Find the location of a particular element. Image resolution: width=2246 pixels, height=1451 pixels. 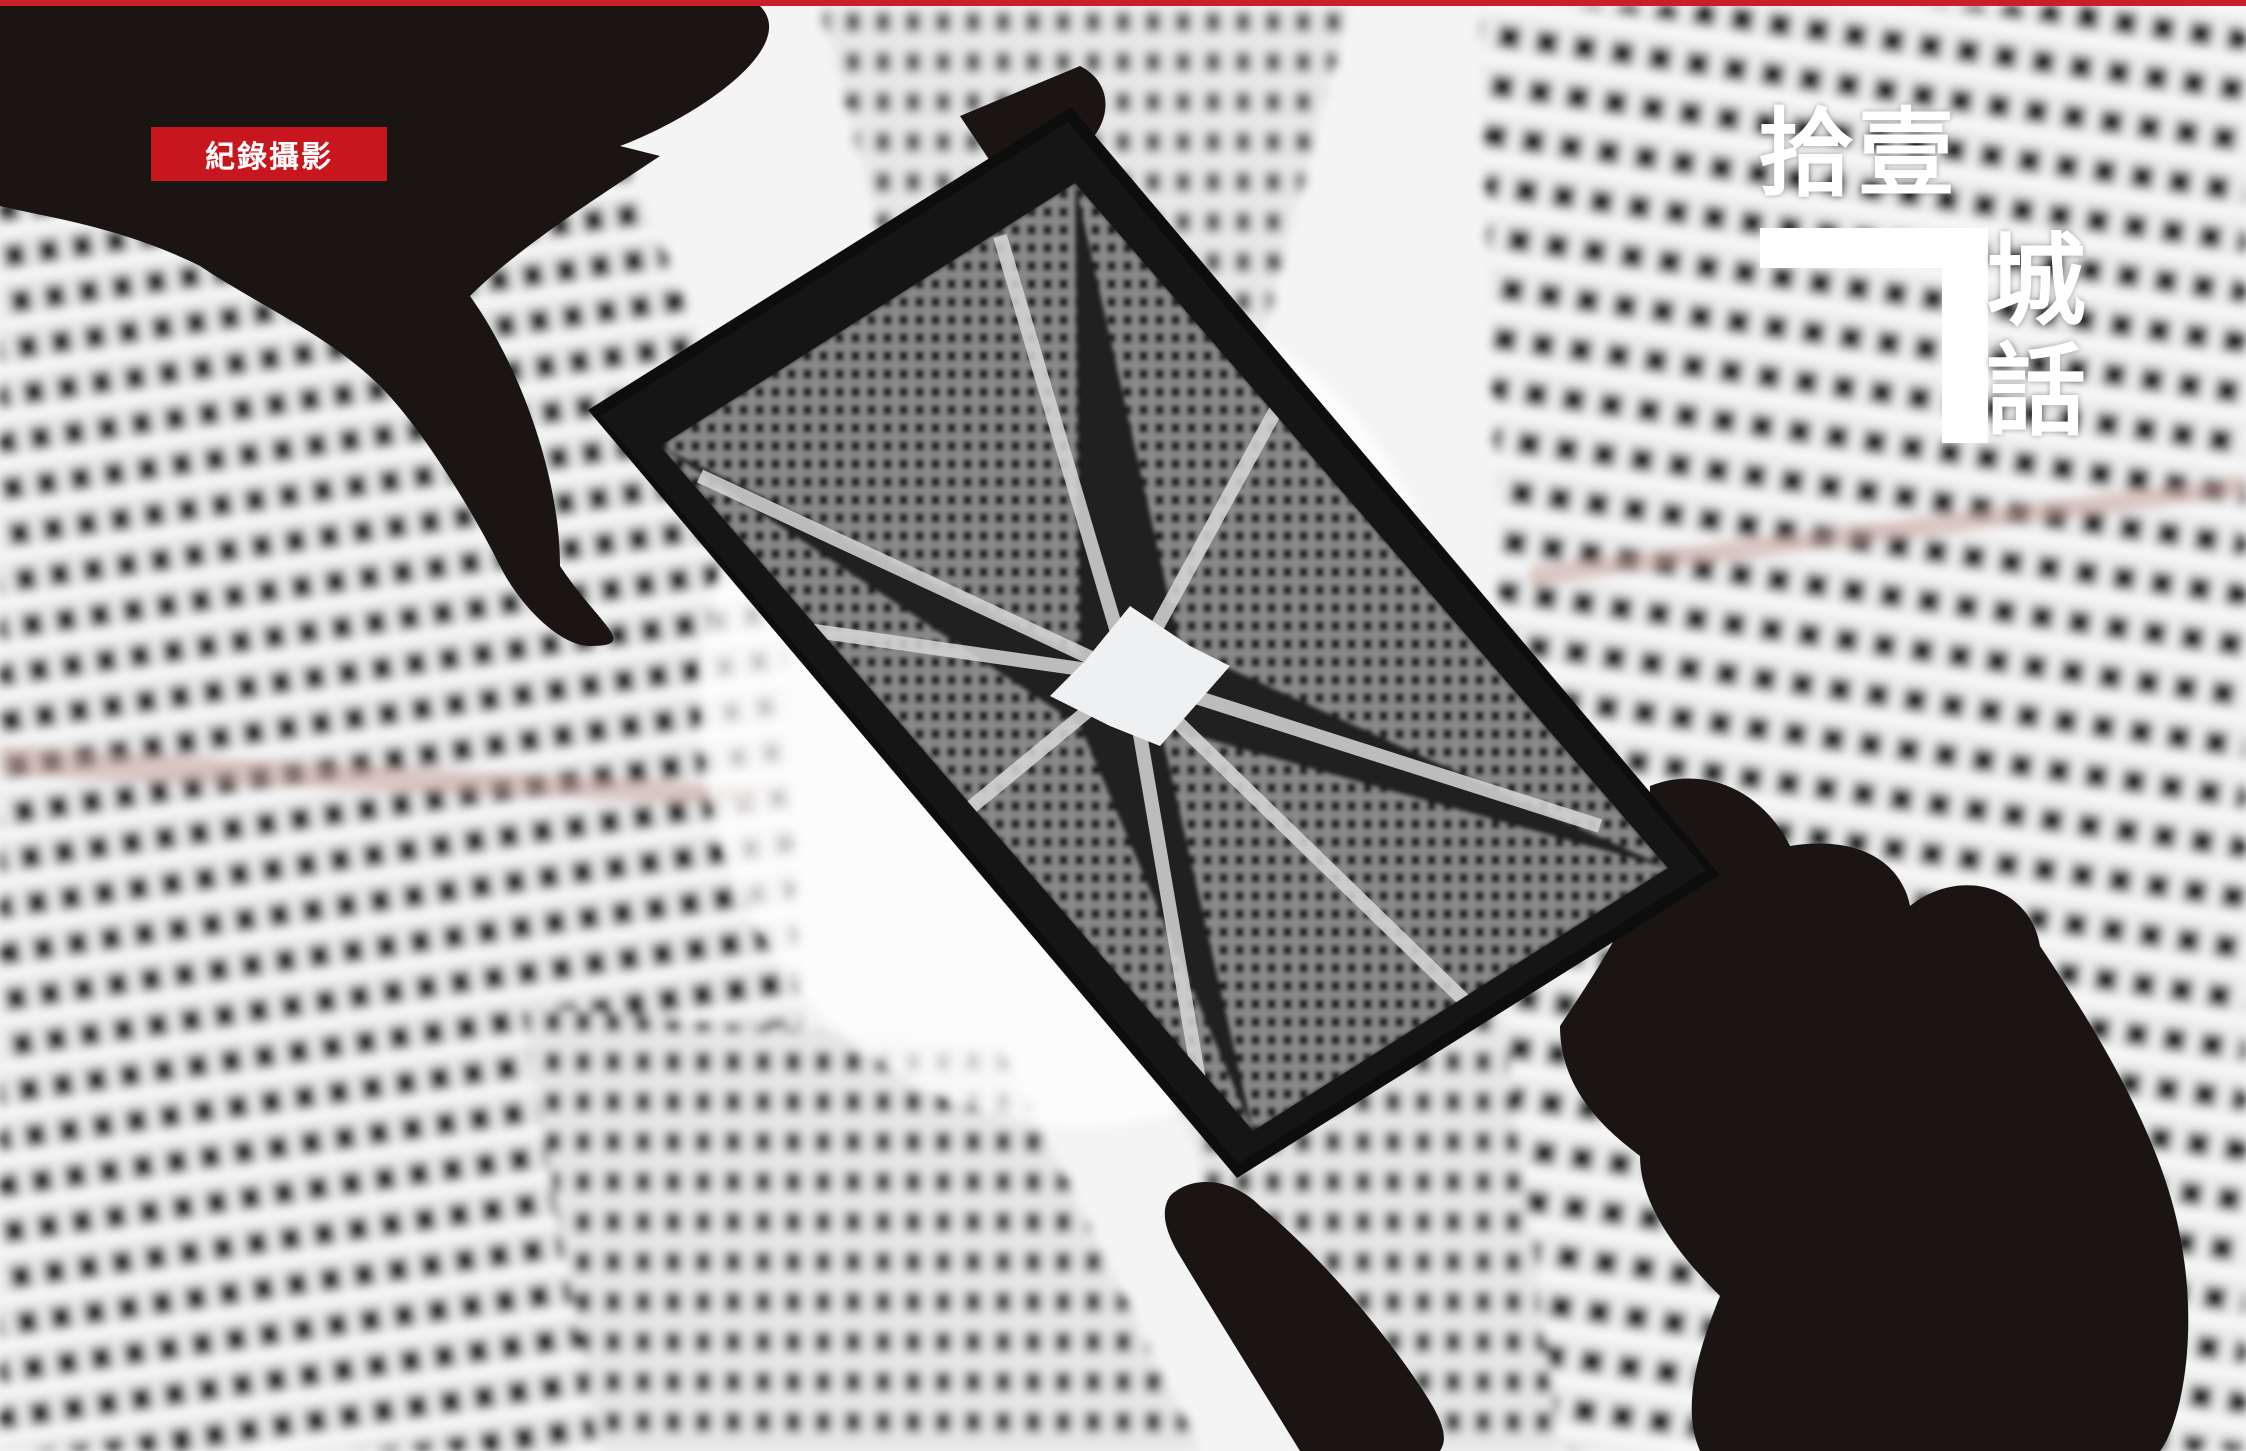

section-tag: 紀錄攝影 is located at coordinates (269, 154).